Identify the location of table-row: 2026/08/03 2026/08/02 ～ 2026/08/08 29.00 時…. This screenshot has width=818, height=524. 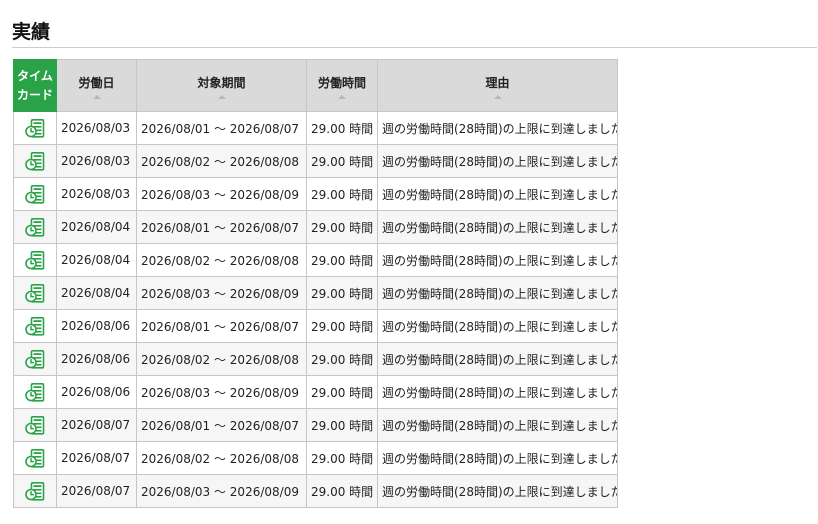
(315, 161).